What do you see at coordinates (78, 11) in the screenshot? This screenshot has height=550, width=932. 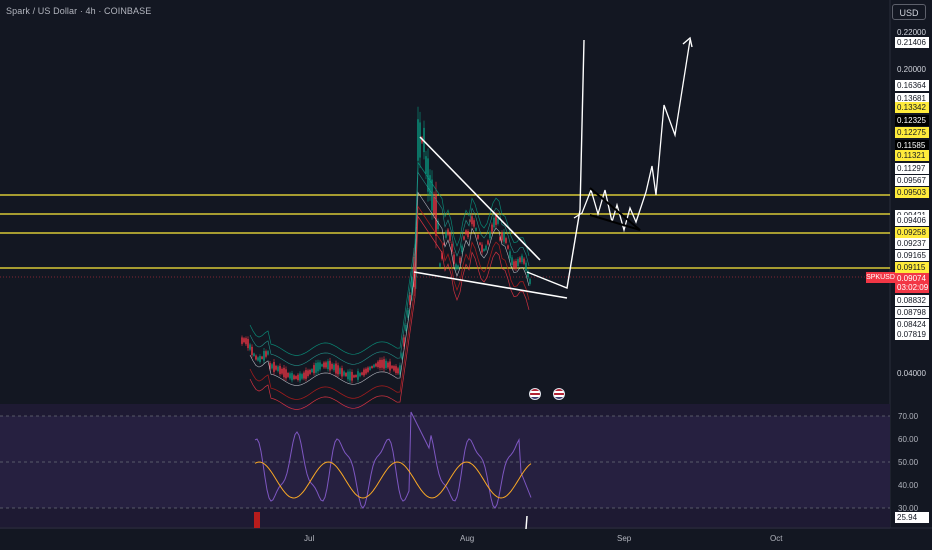 I see `symbol-title: Spark / US Dollar · 4h · COINBASE` at bounding box center [78, 11].